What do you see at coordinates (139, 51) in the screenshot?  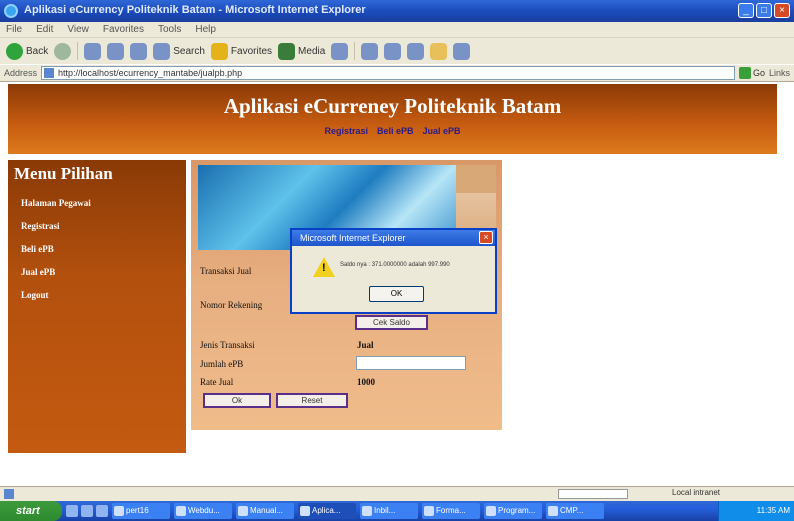 I see `home-icon` at bounding box center [139, 51].